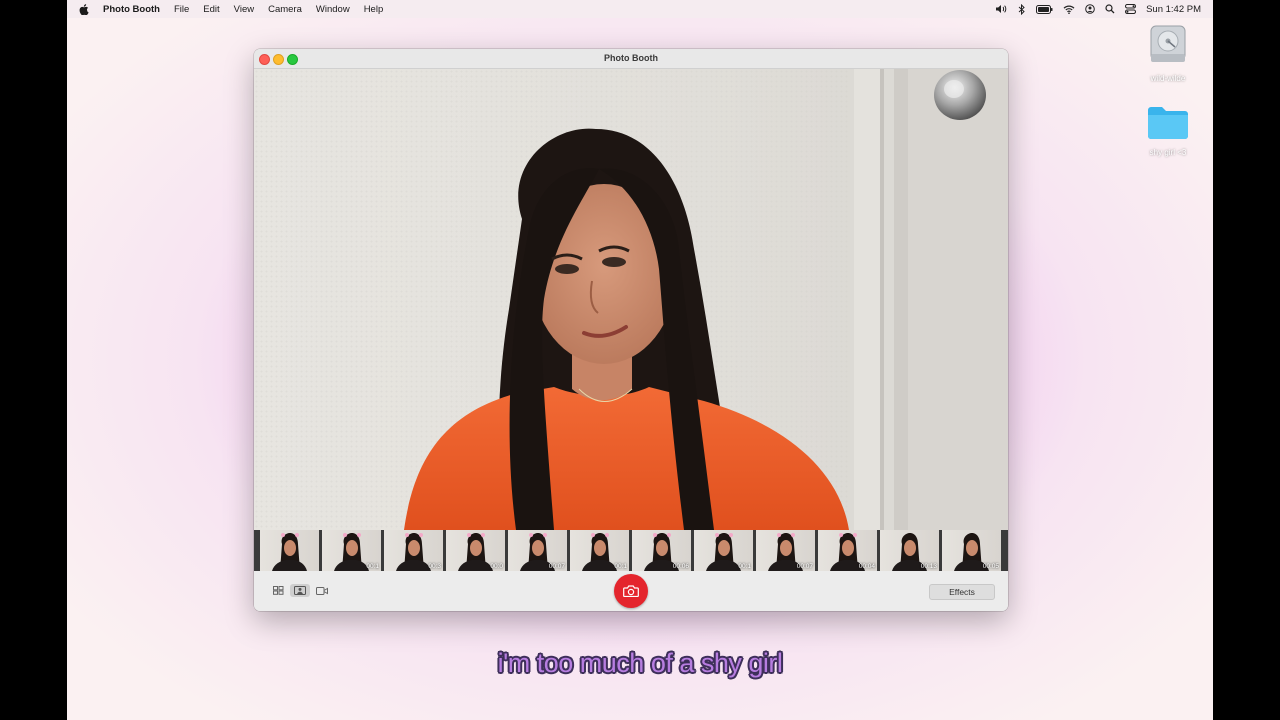 Image resolution: width=1280 pixels, height=720 pixels. What do you see at coordinates (1110, 9) in the screenshot?
I see `spotlight-search-icon` at bounding box center [1110, 9].